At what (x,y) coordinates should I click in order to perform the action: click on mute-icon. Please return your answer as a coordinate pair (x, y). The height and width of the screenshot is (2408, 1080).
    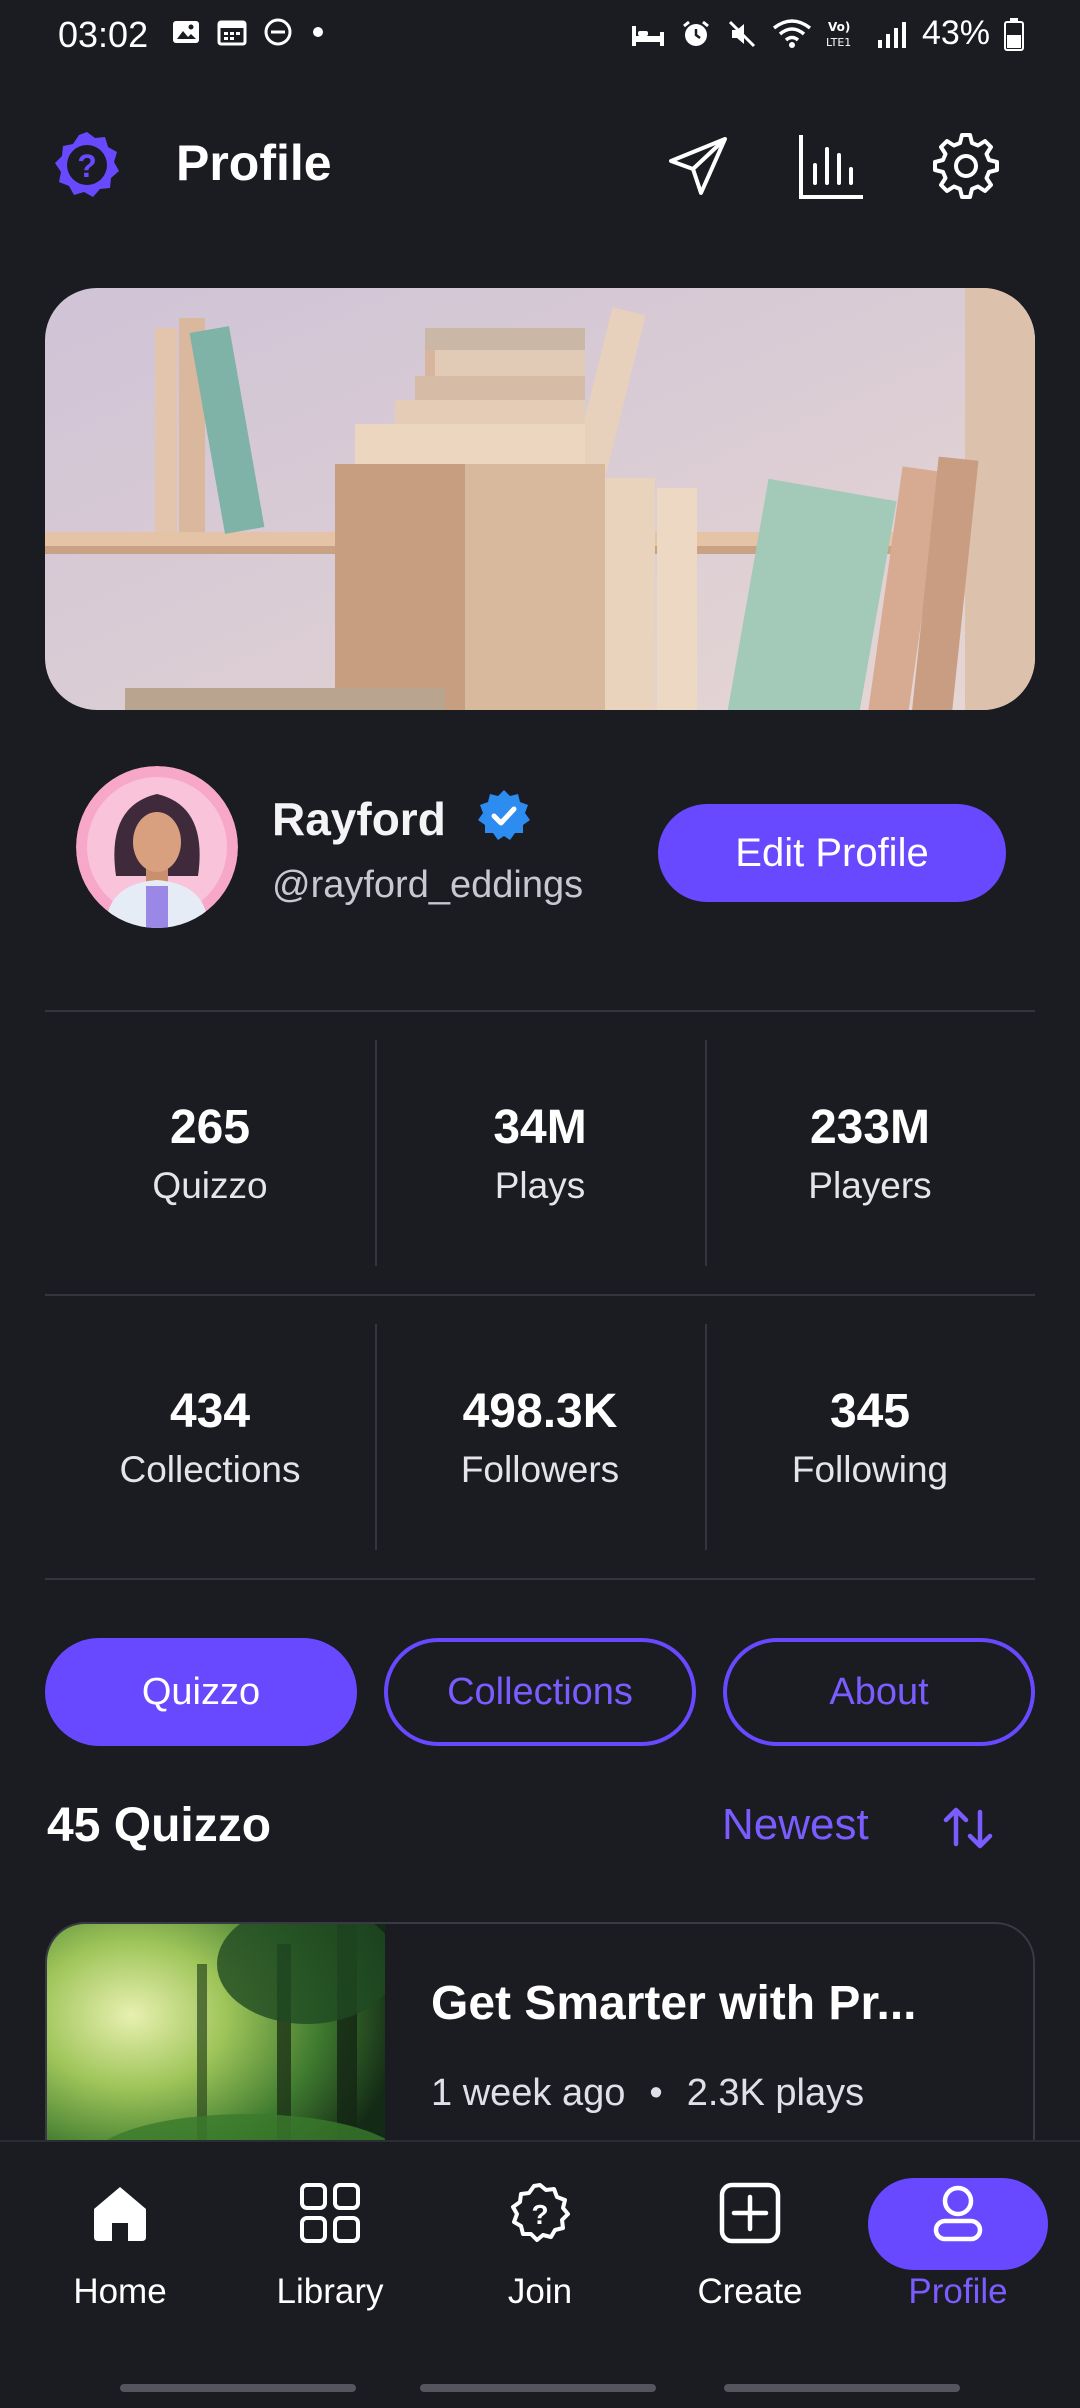
    Looking at the image, I should click on (742, 34).